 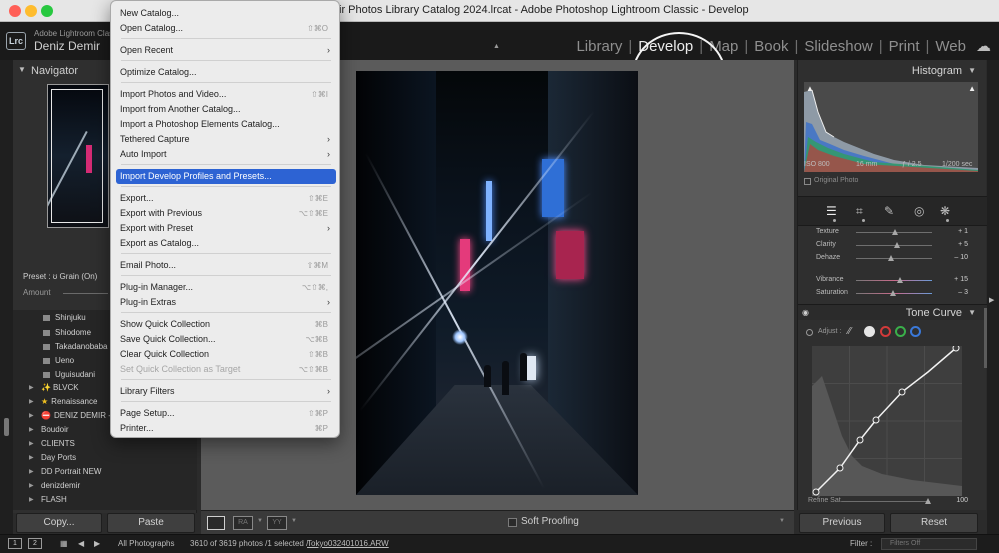 What do you see at coordinates (849, 331) in the screenshot?
I see `parametric-curve-icon: ⁄⁄` at bounding box center [849, 331].